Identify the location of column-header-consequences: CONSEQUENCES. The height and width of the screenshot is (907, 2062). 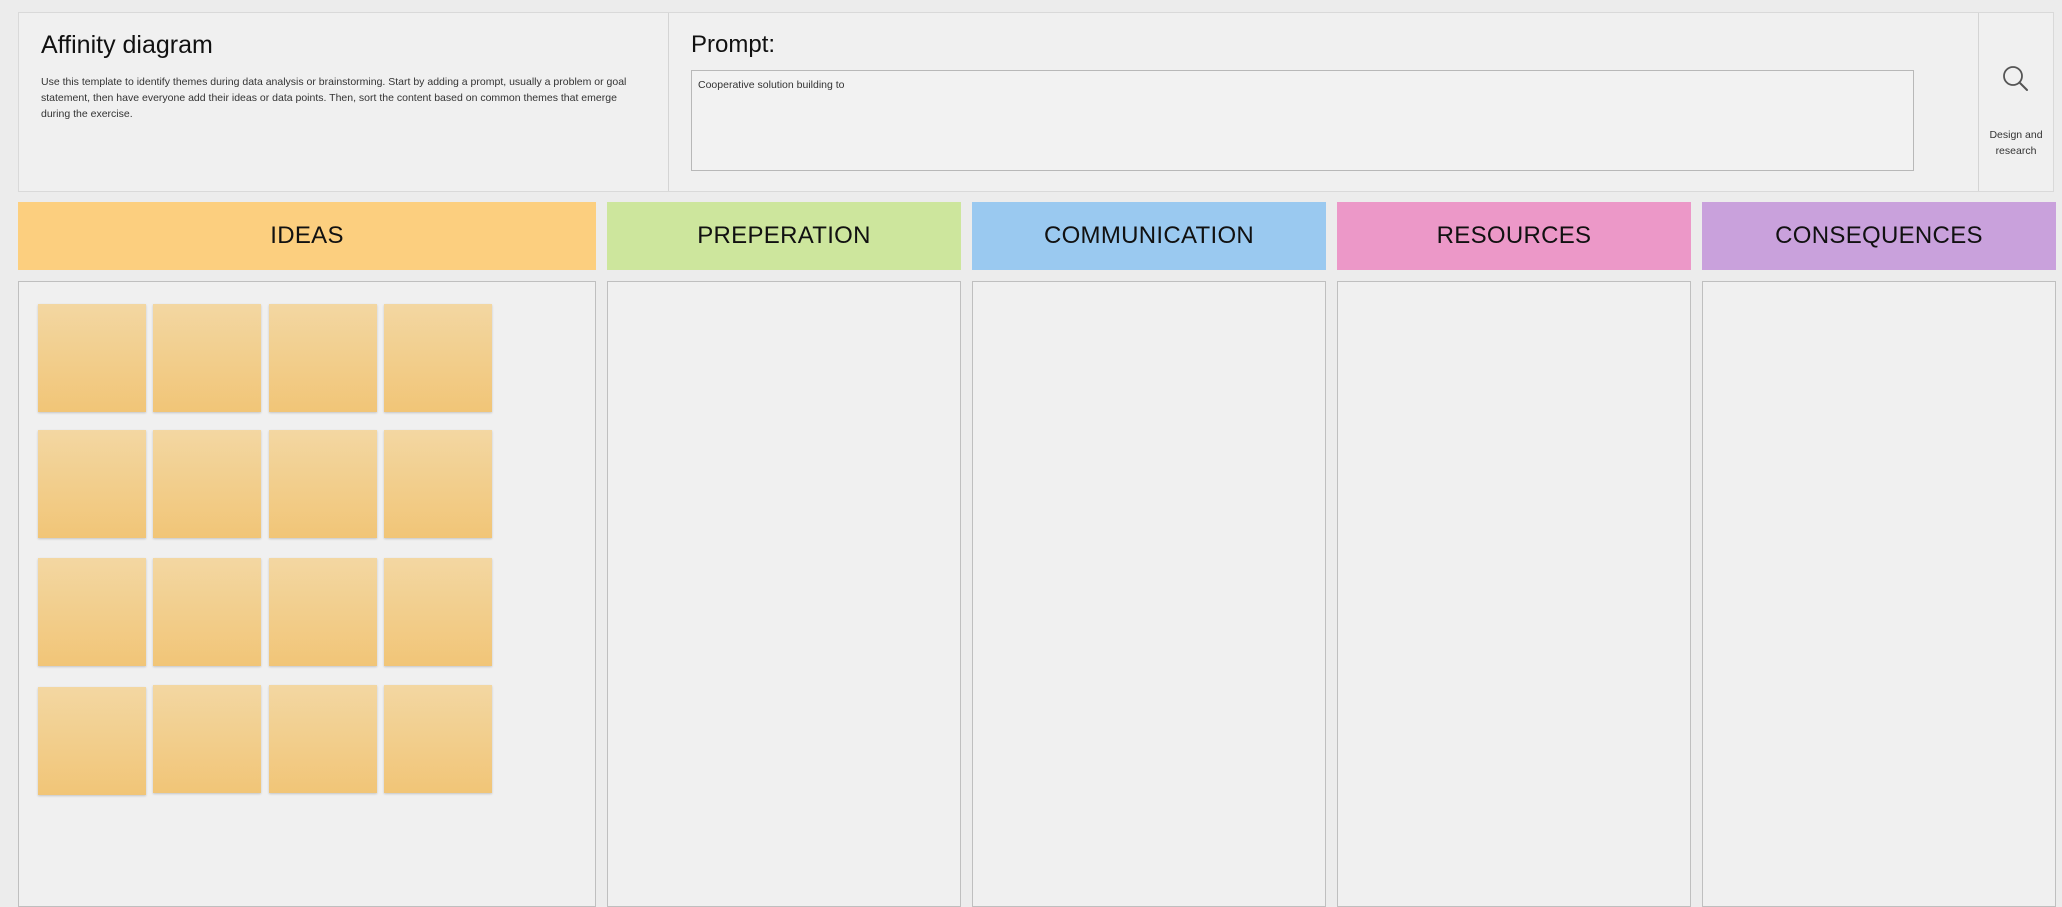
(1879, 236).